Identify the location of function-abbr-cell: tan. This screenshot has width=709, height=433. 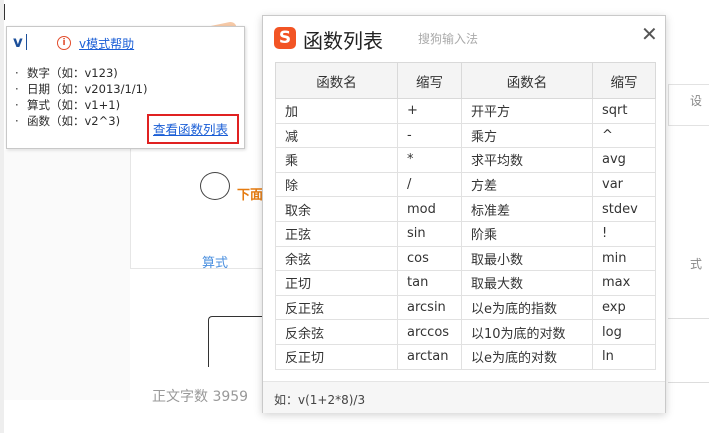
(429, 283).